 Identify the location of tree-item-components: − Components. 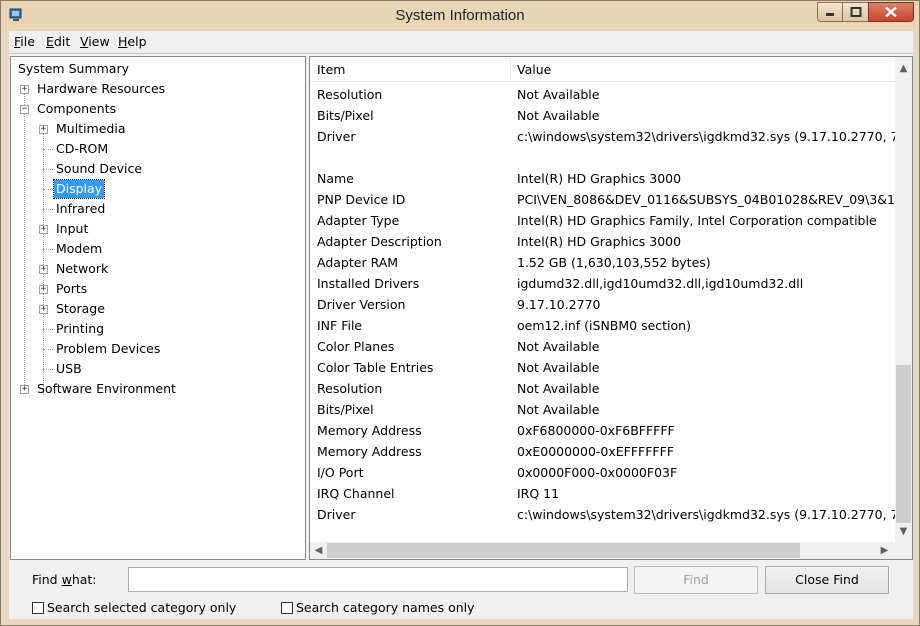
(120, 109).